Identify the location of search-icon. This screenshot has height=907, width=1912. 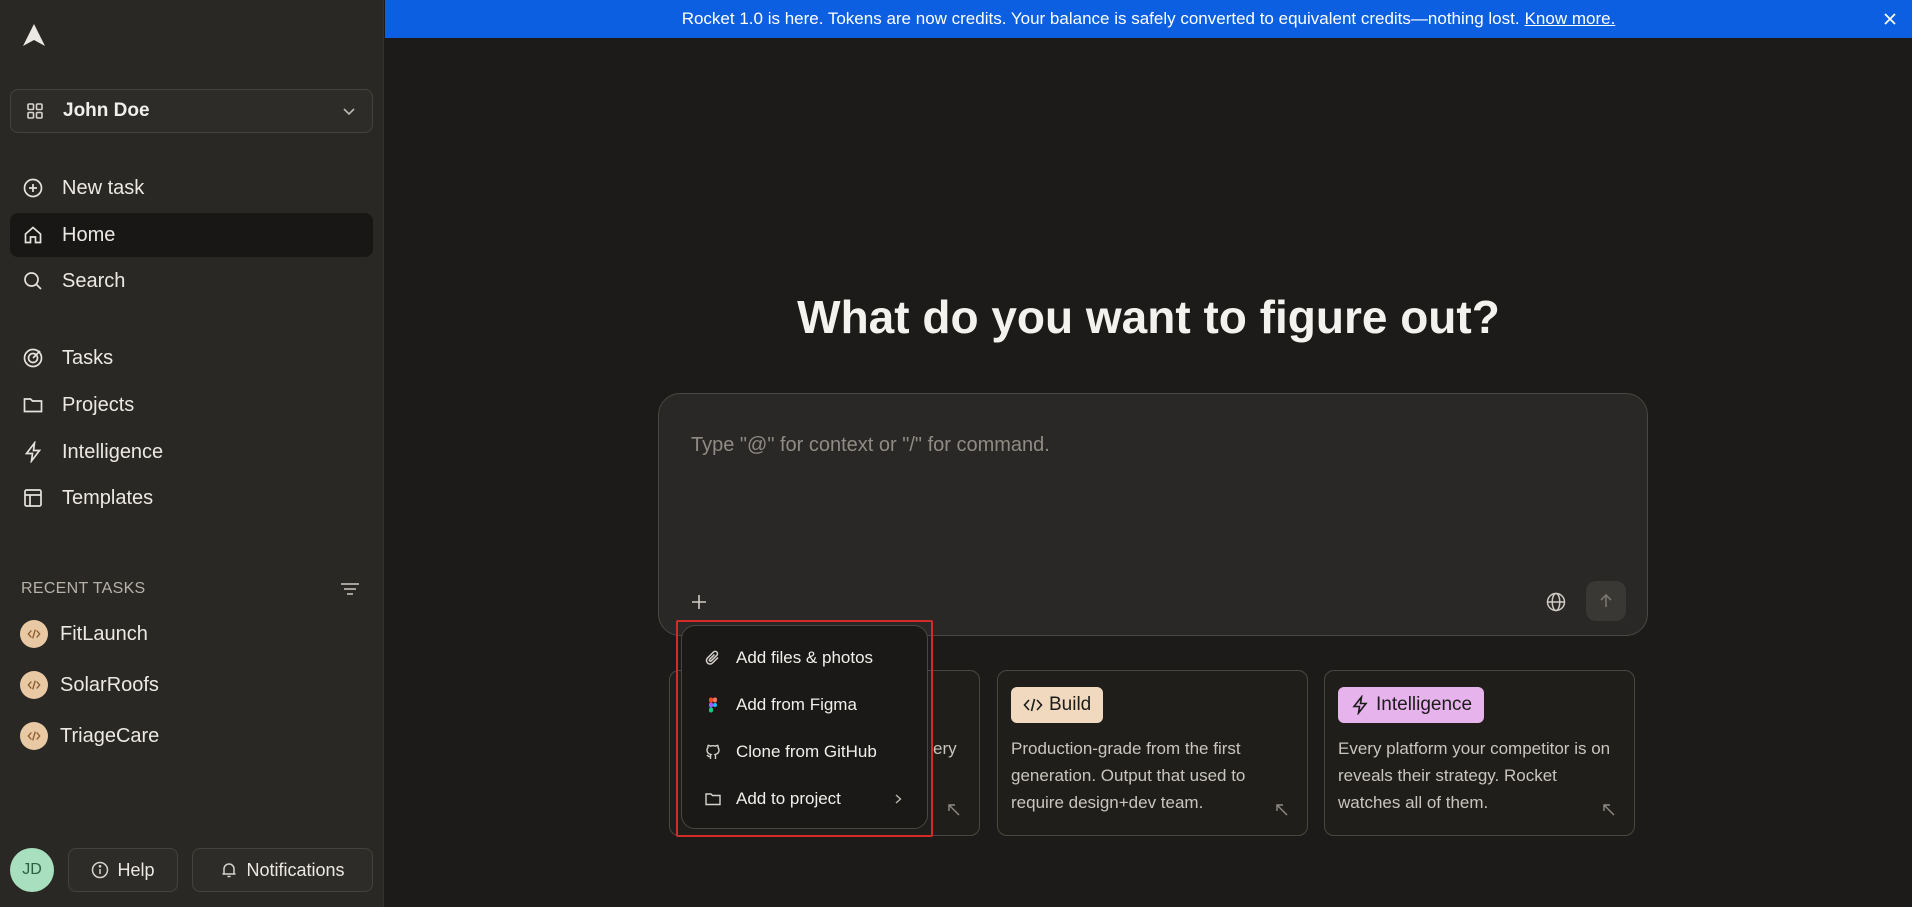
(33, 281).